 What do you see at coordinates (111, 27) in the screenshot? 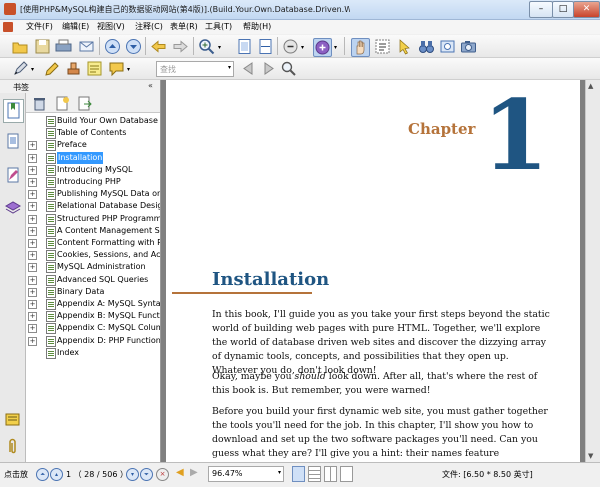
I see `menu-view: 视图(V)` at bounding box center [111, 27].